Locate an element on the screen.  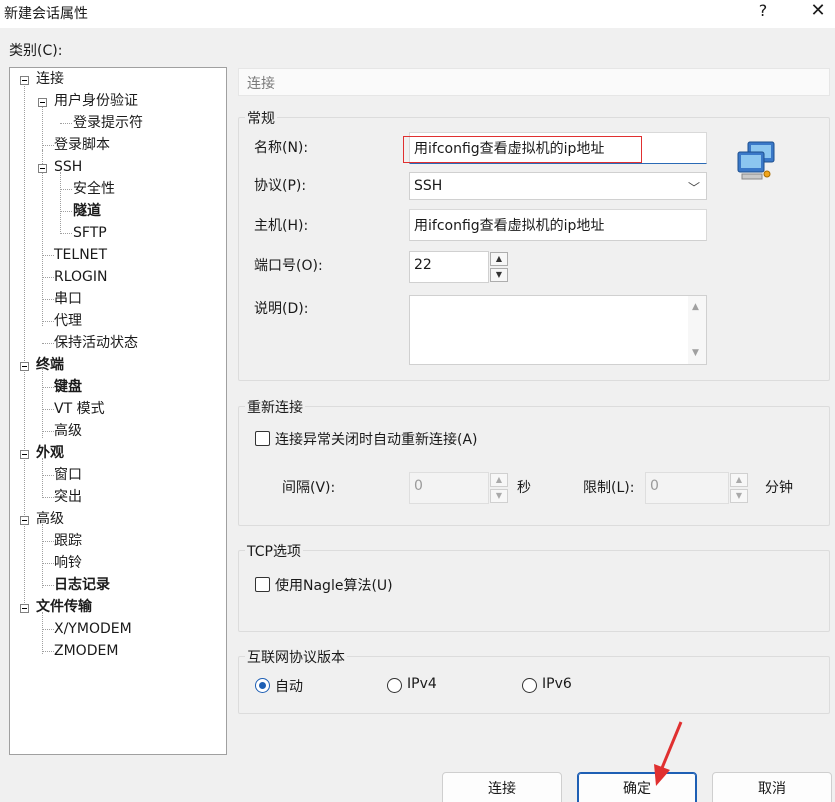
port-up-button: ▲ is located at coordinates (499, 259).